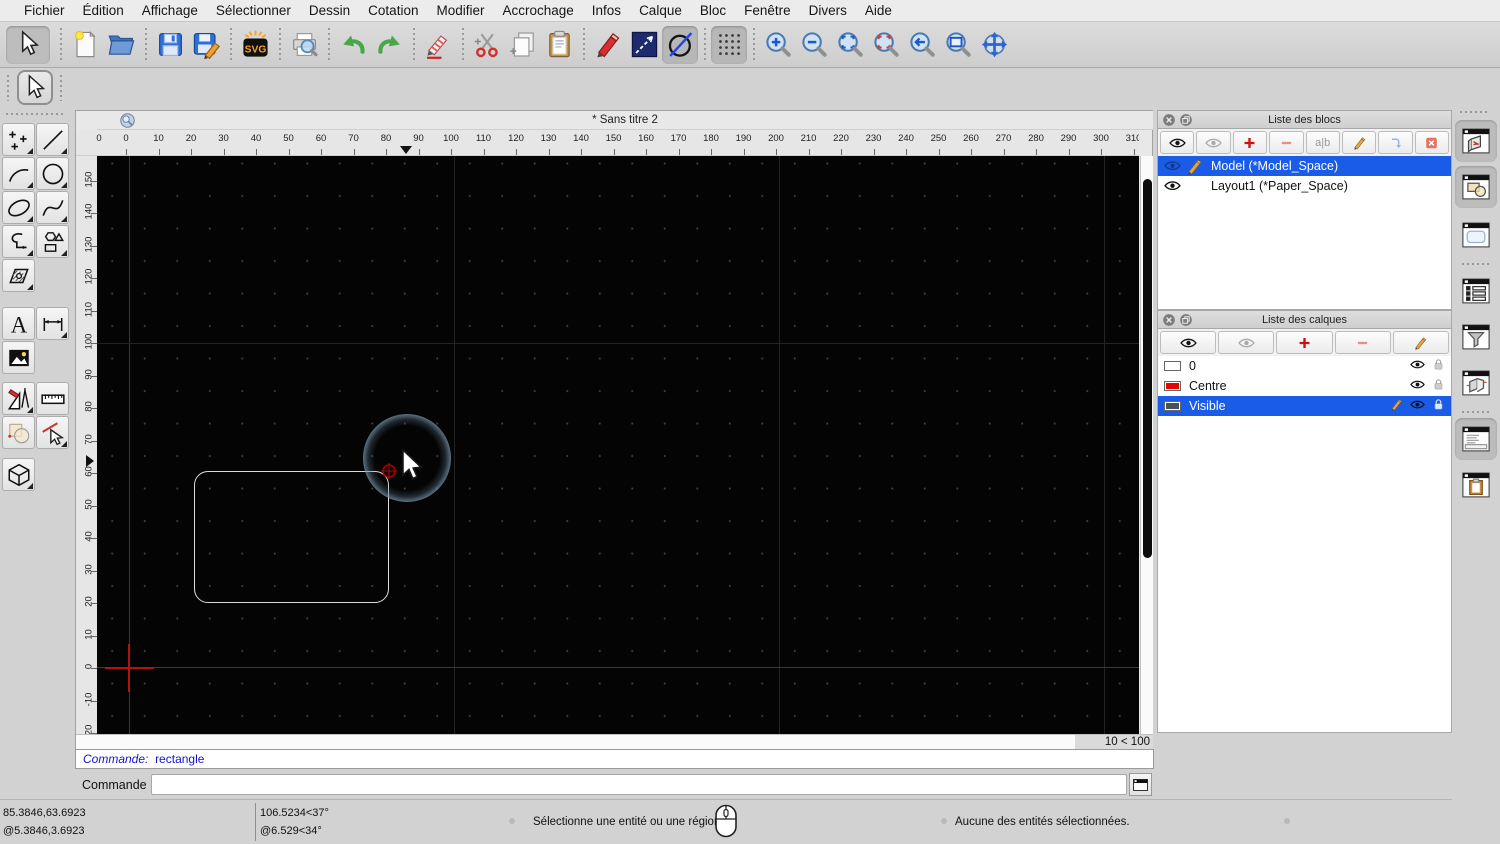 The height and width of the screenshot is (844, 1500). I want to click on drawn-rounded-rectangle, so click(291, 537).